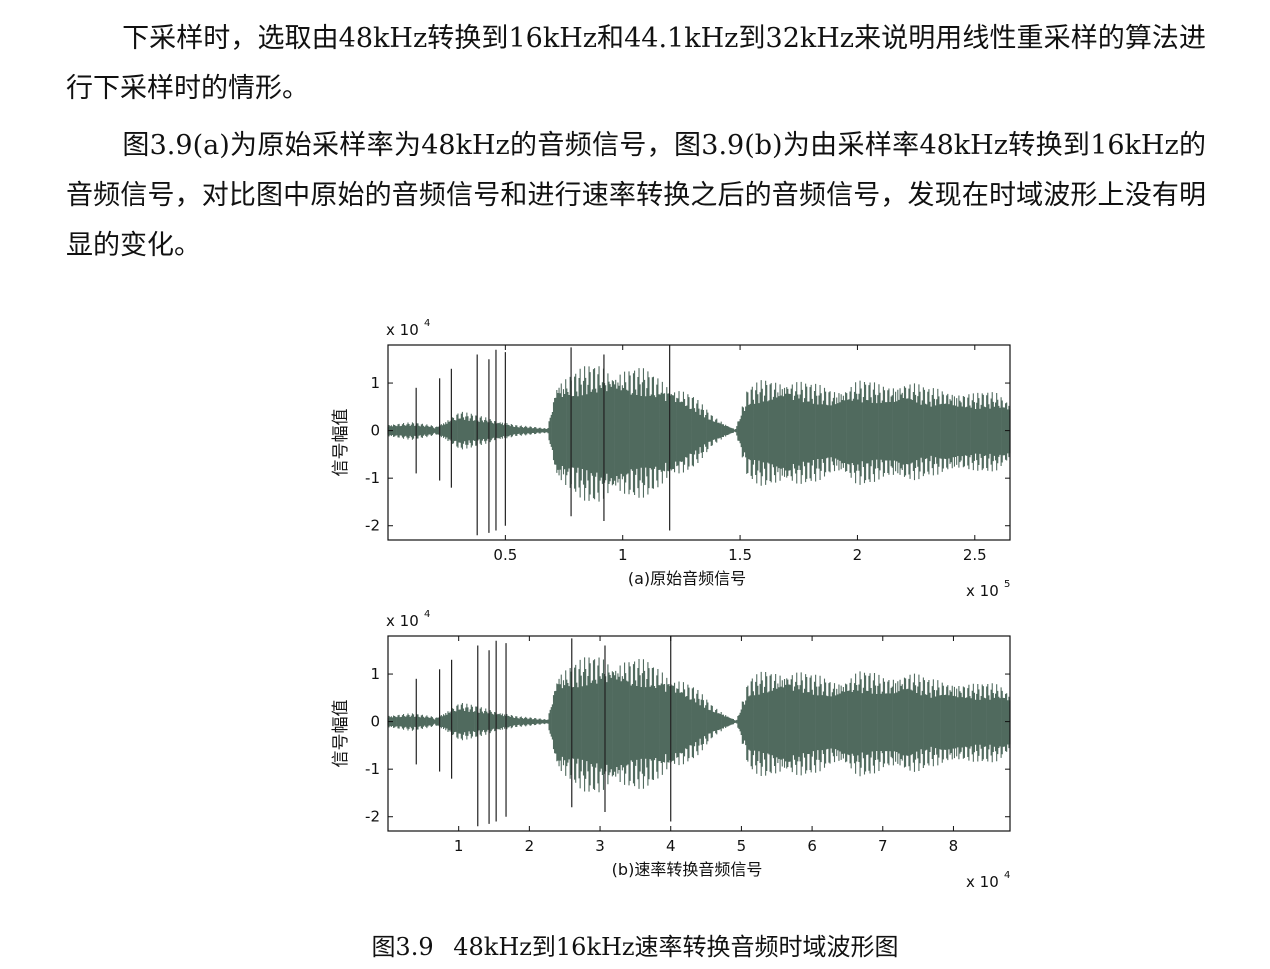  Describe the element at coordinates (505, 555) in the screenshot. I see `panel-a-x-tick-label: 0.5` at that location.